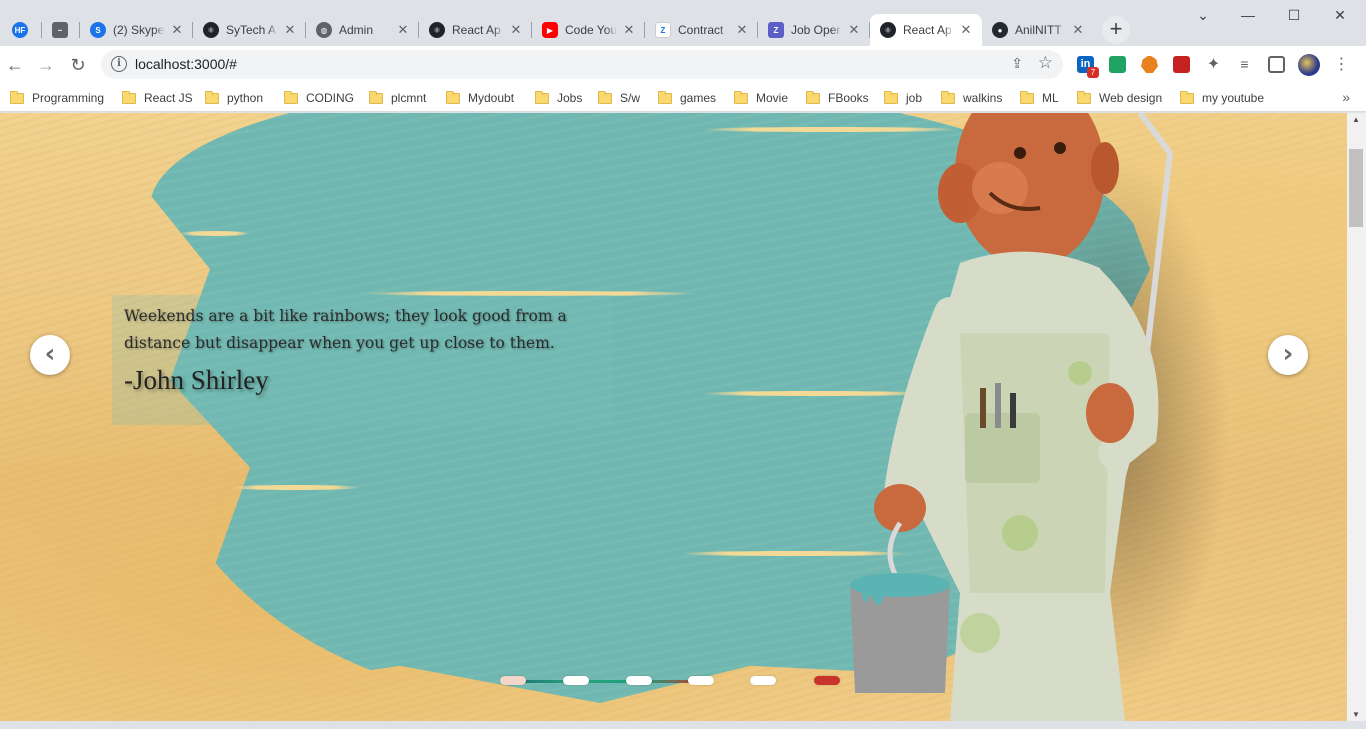  What do you see at coordinates (630, 98) in the screenshot?
I see `bookmark-label: S/w` at bounding box center [630, 98].